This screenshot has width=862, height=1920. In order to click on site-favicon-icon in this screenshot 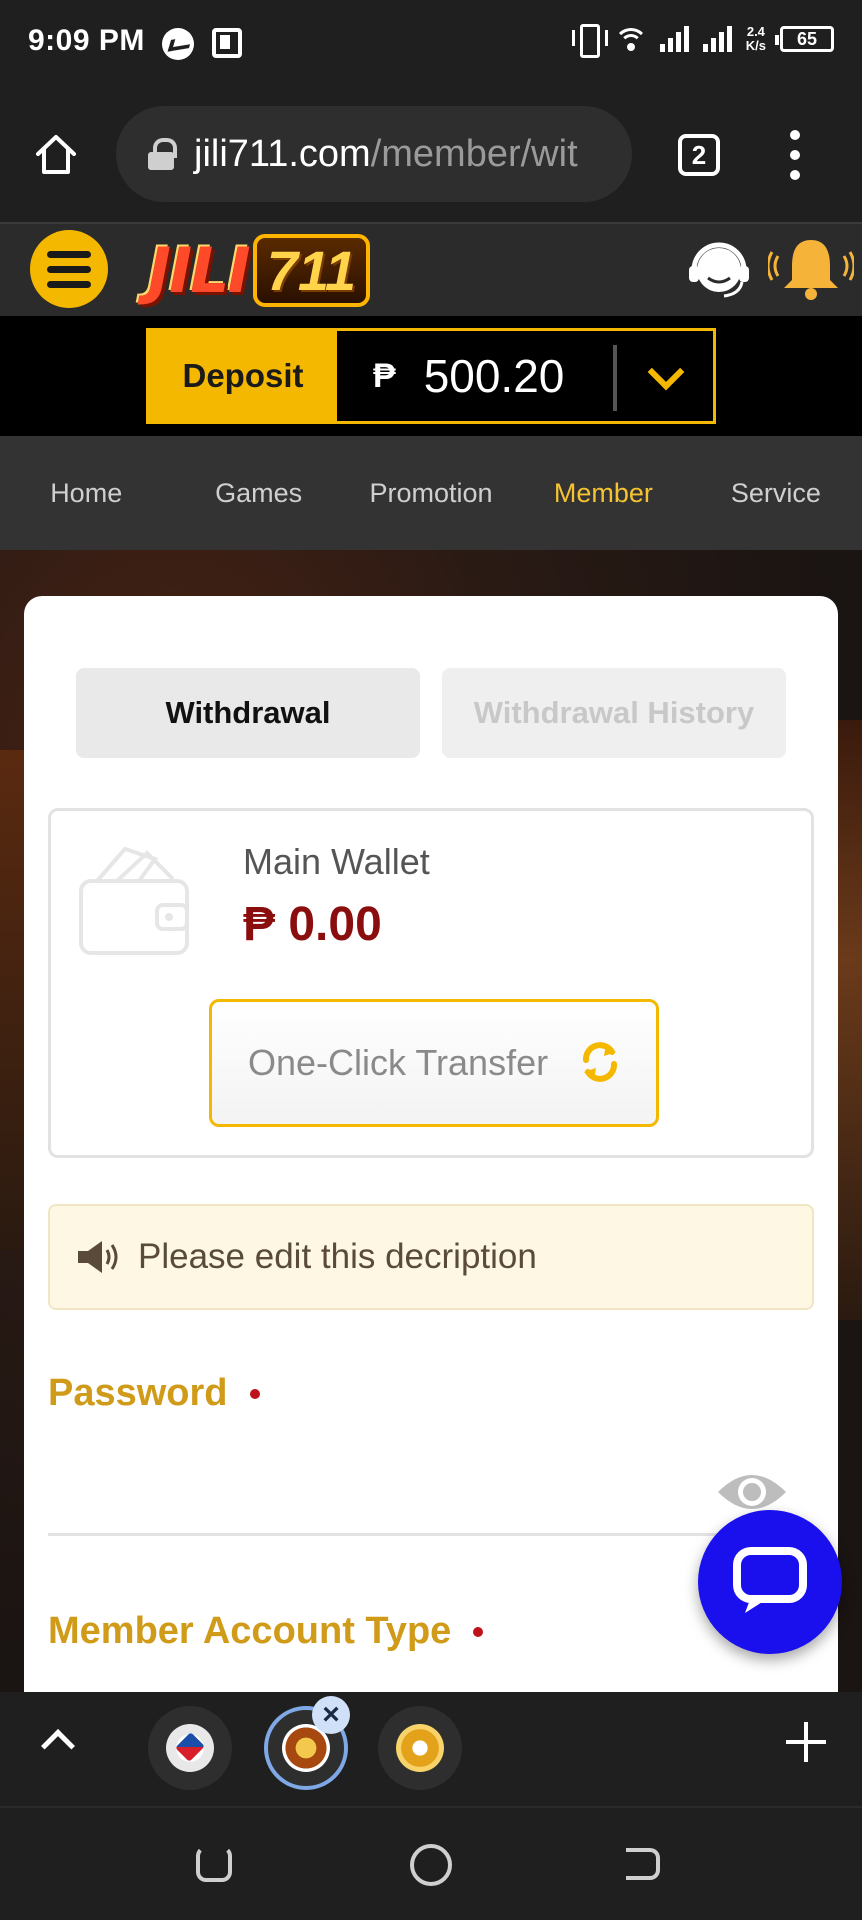, I will do `click(190, 1748)`.